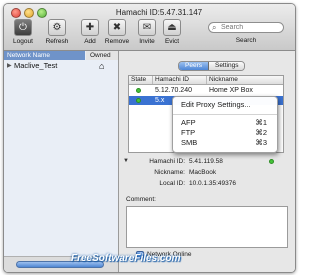  I want to click on peer-table-header: State Hamachi ID Nickname, so click(206, 80).